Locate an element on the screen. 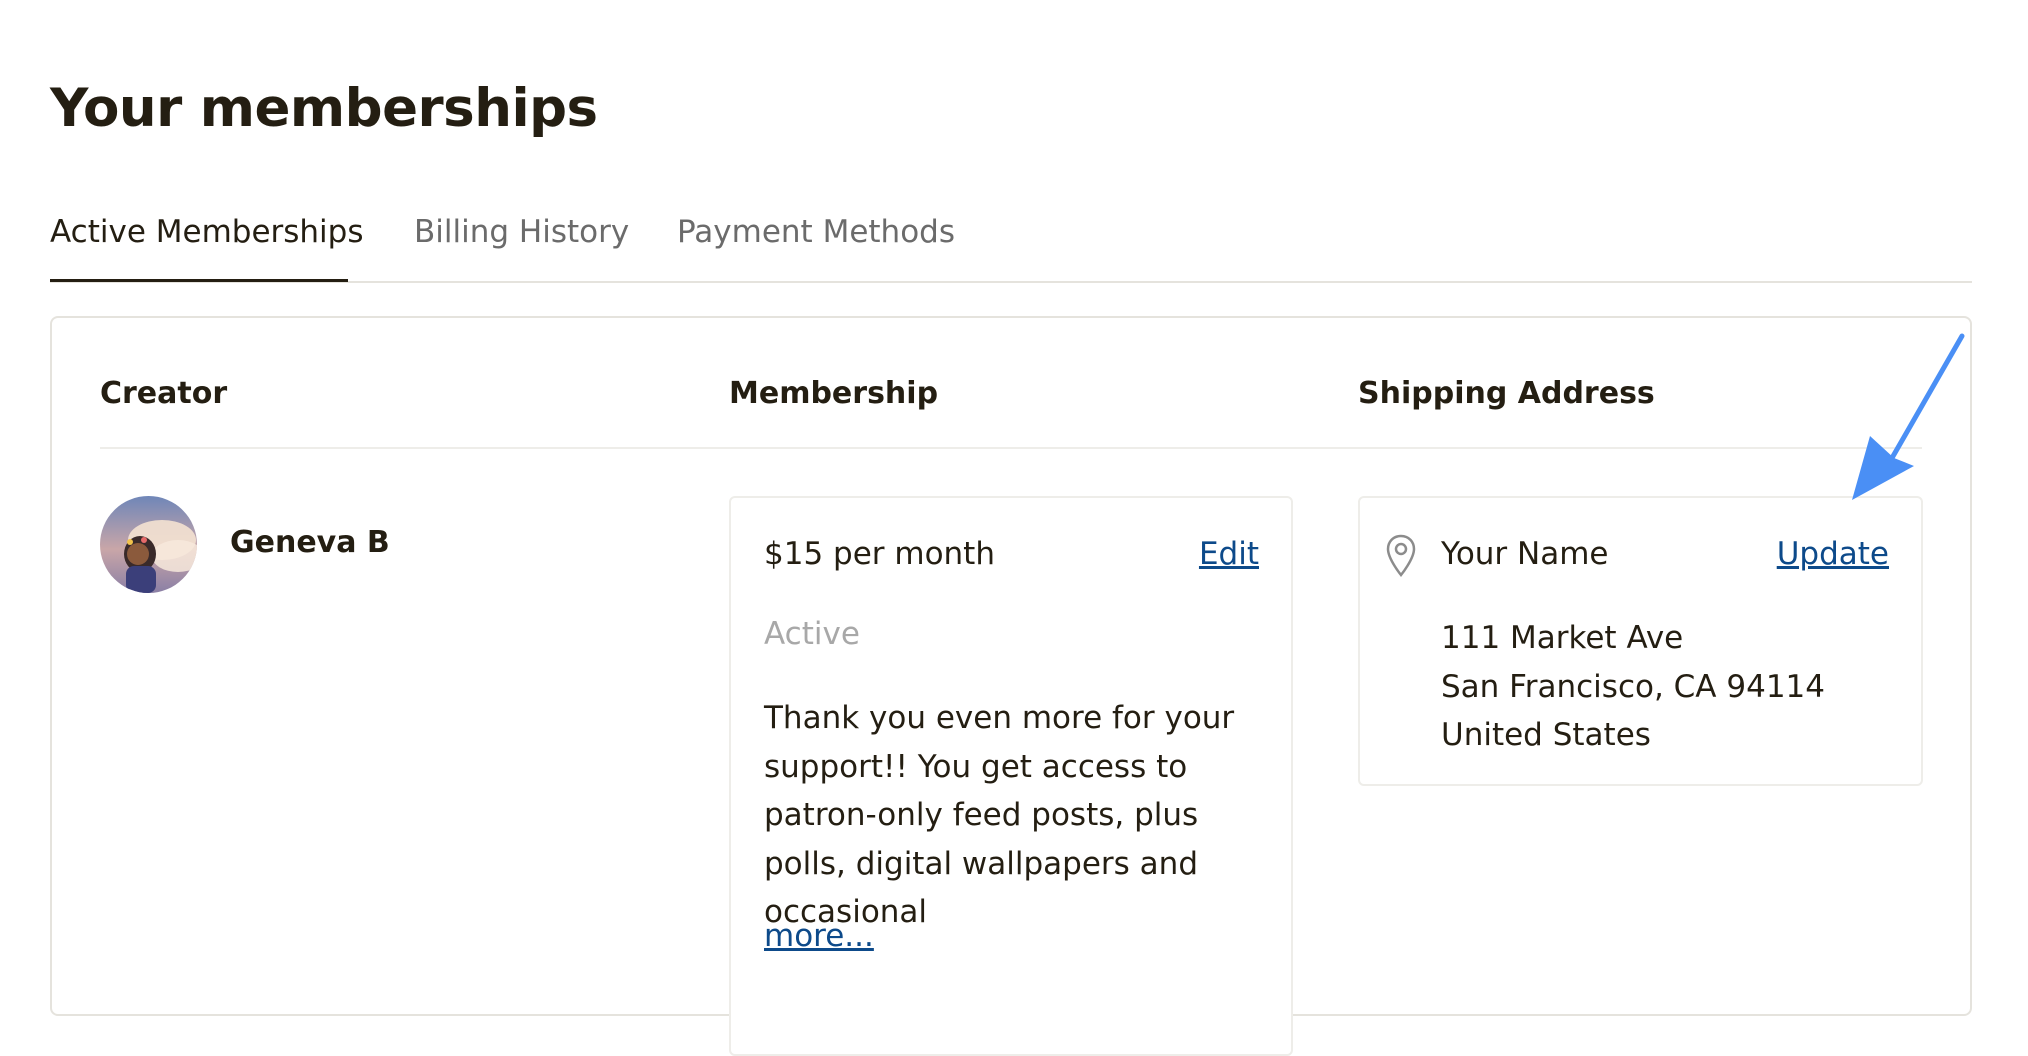 The height and width of the screenshot is (1056, 2028). avatar-image is located at coordinates (148, 544).